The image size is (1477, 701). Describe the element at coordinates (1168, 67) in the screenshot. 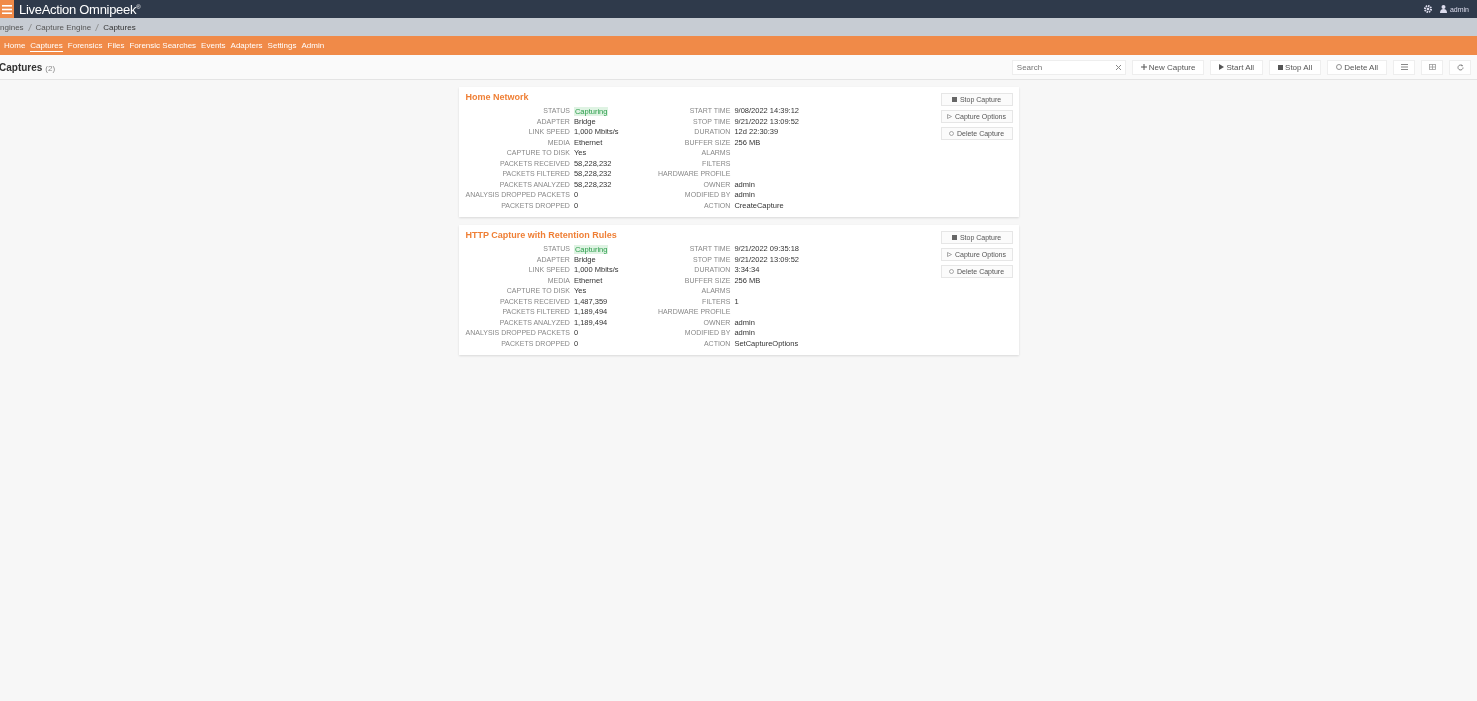

I see `toolbar-button: New Capture` at that location.